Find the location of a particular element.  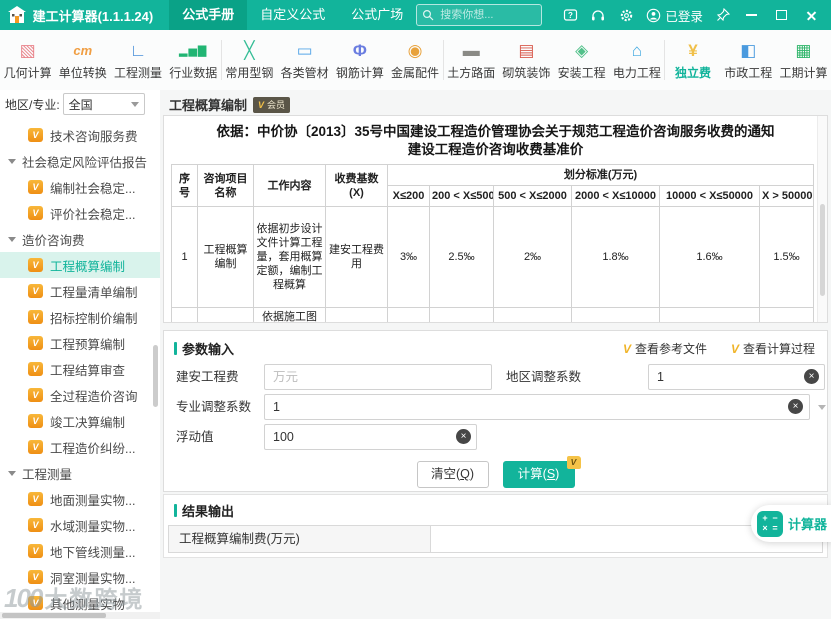

tool-rebar-calc: Φ 钢筋计算 is located at coordinates (359, 60).